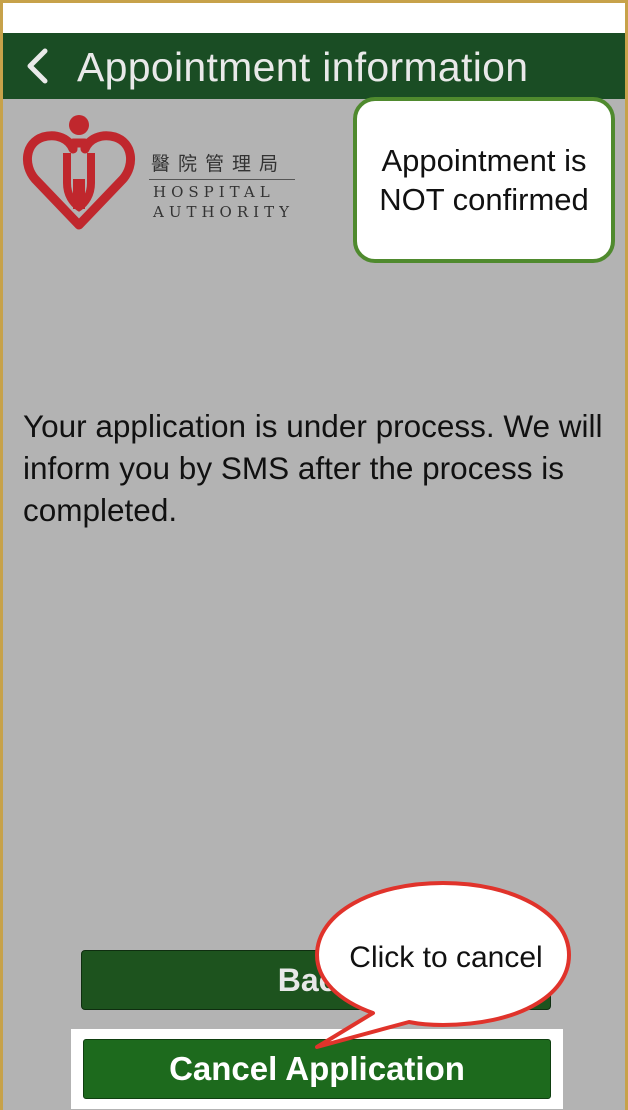 The height and width of the screenshot is (1110, 628). I want to click on logo-chinese-name: 醫院管理局, so click(219, 164).